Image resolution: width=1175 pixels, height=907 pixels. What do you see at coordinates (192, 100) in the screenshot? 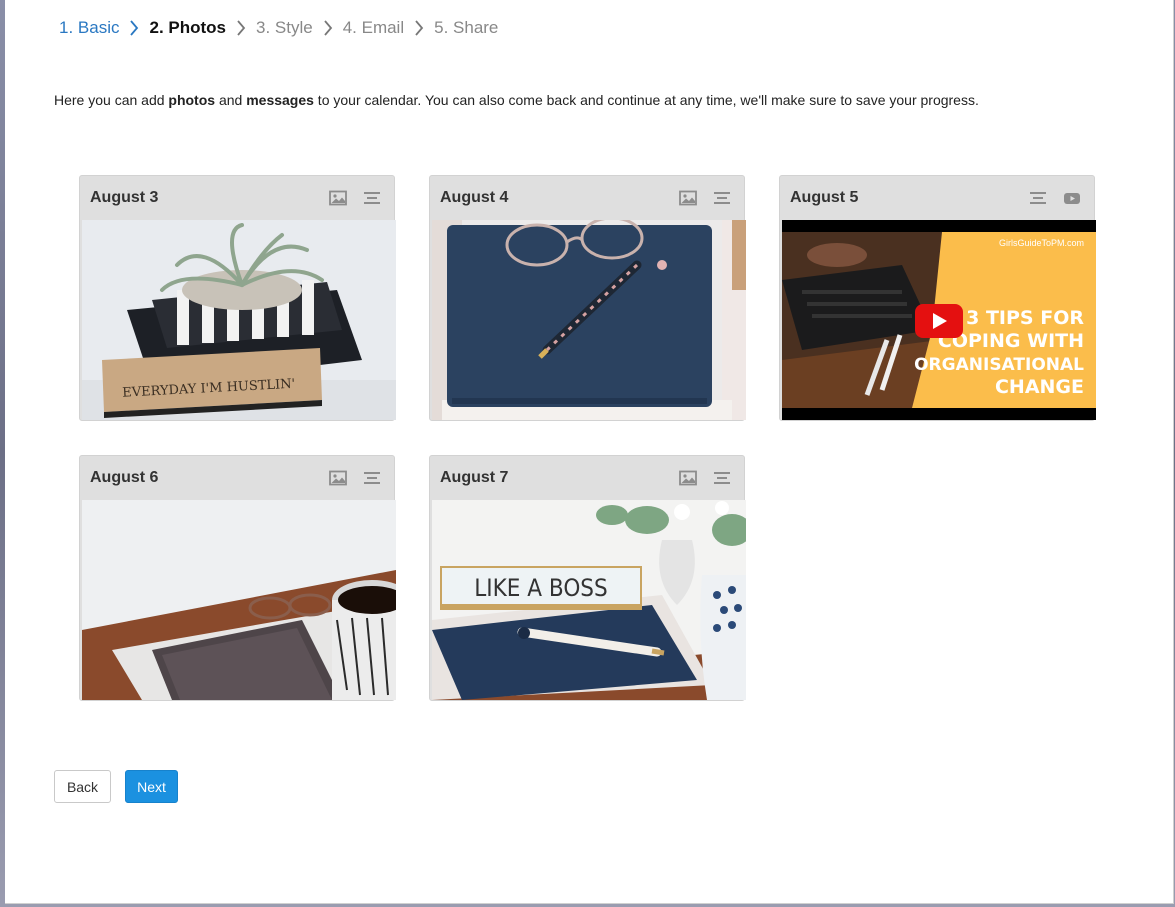
I see `intro-photos: photos` at bounding box center [192, 100].